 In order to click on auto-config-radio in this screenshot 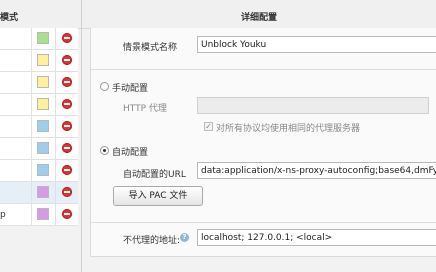, I will do `click(104, 150)`.